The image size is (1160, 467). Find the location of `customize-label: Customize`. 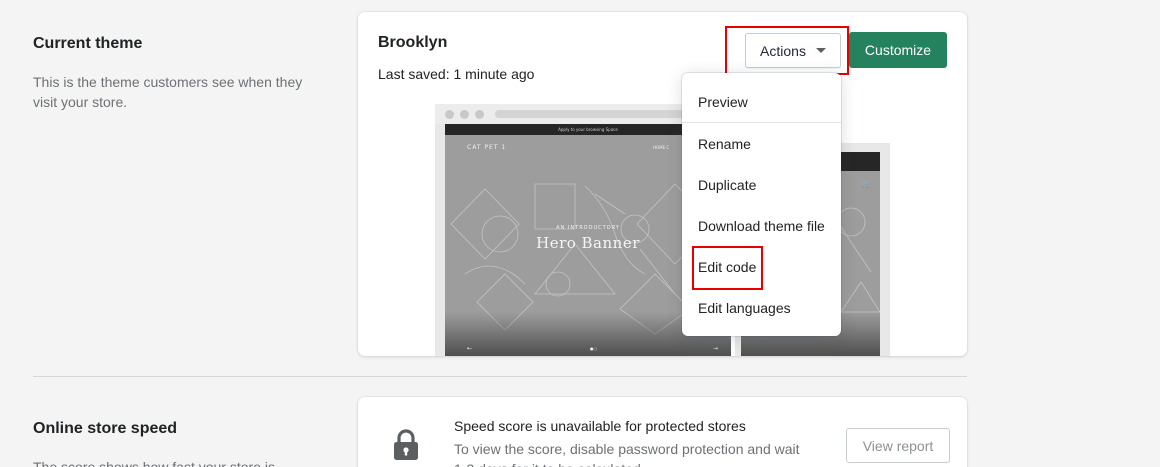

customize-label: Customize is located at coordinates (898, 50).